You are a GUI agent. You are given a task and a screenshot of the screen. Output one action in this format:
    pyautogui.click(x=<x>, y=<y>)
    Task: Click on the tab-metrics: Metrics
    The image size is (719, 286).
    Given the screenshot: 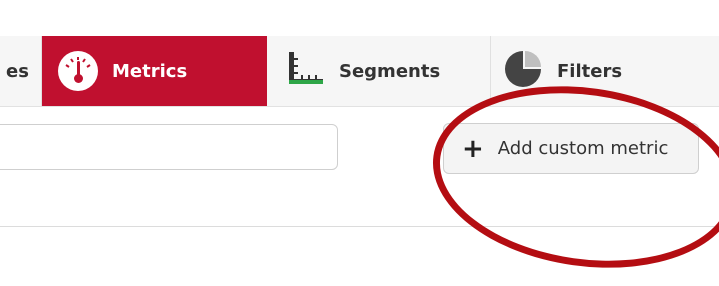 What is the action you would take?
    pyautogui.click(x=154, y=71)
    